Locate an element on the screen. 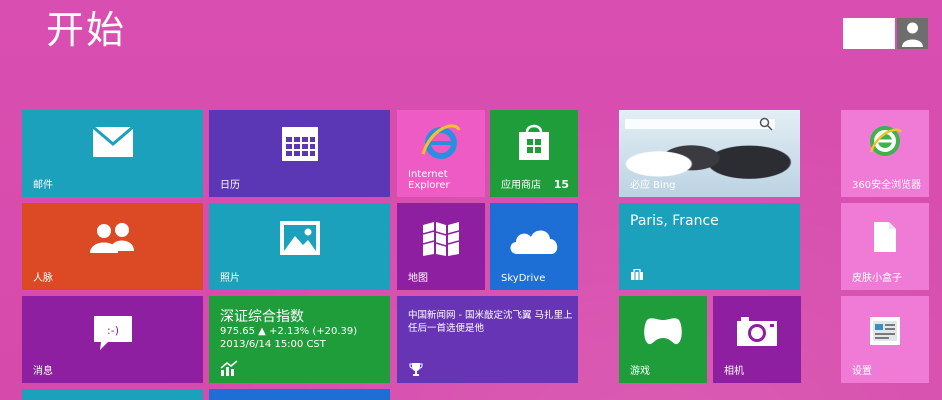  trophy-icon is located at coordinates (416, 369).